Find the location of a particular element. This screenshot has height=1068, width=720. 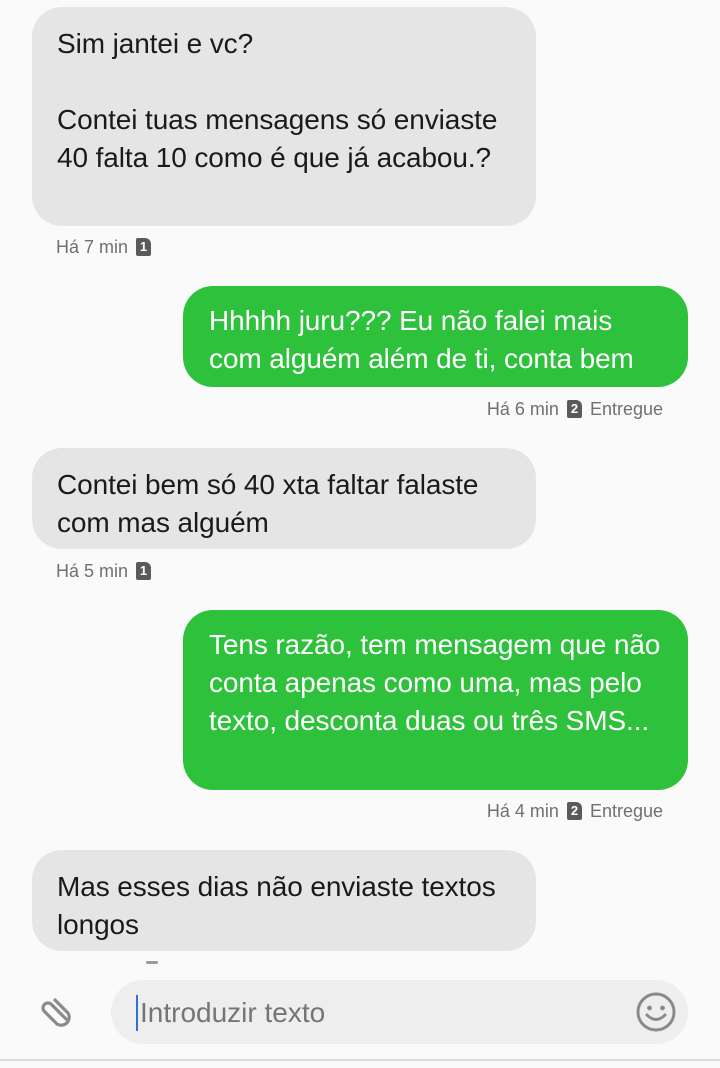

message-timestamp: Há 7 min is located at coordinates (92, 247).